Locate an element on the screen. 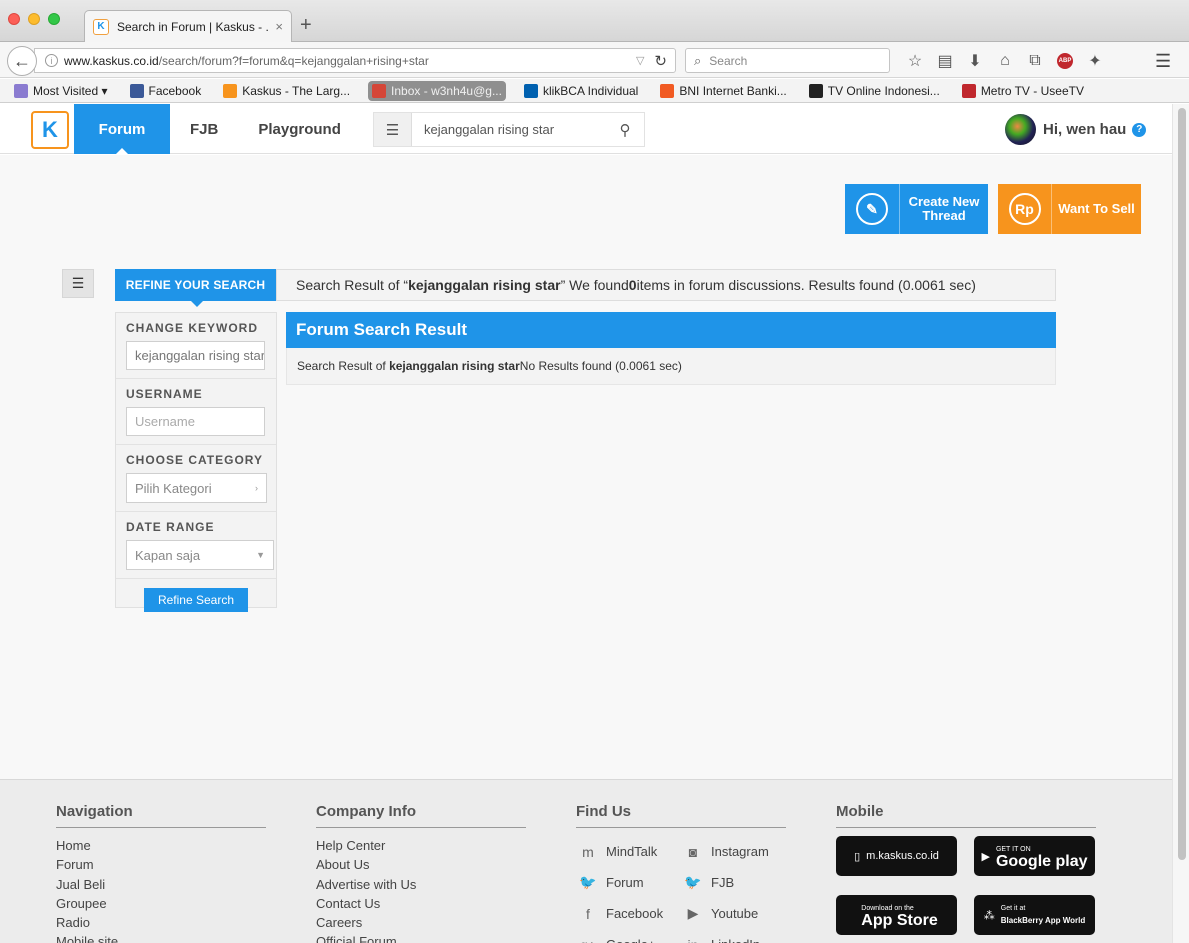 This screenshot has width=1189, height=943. username-input is located at coordinates (195, 421).